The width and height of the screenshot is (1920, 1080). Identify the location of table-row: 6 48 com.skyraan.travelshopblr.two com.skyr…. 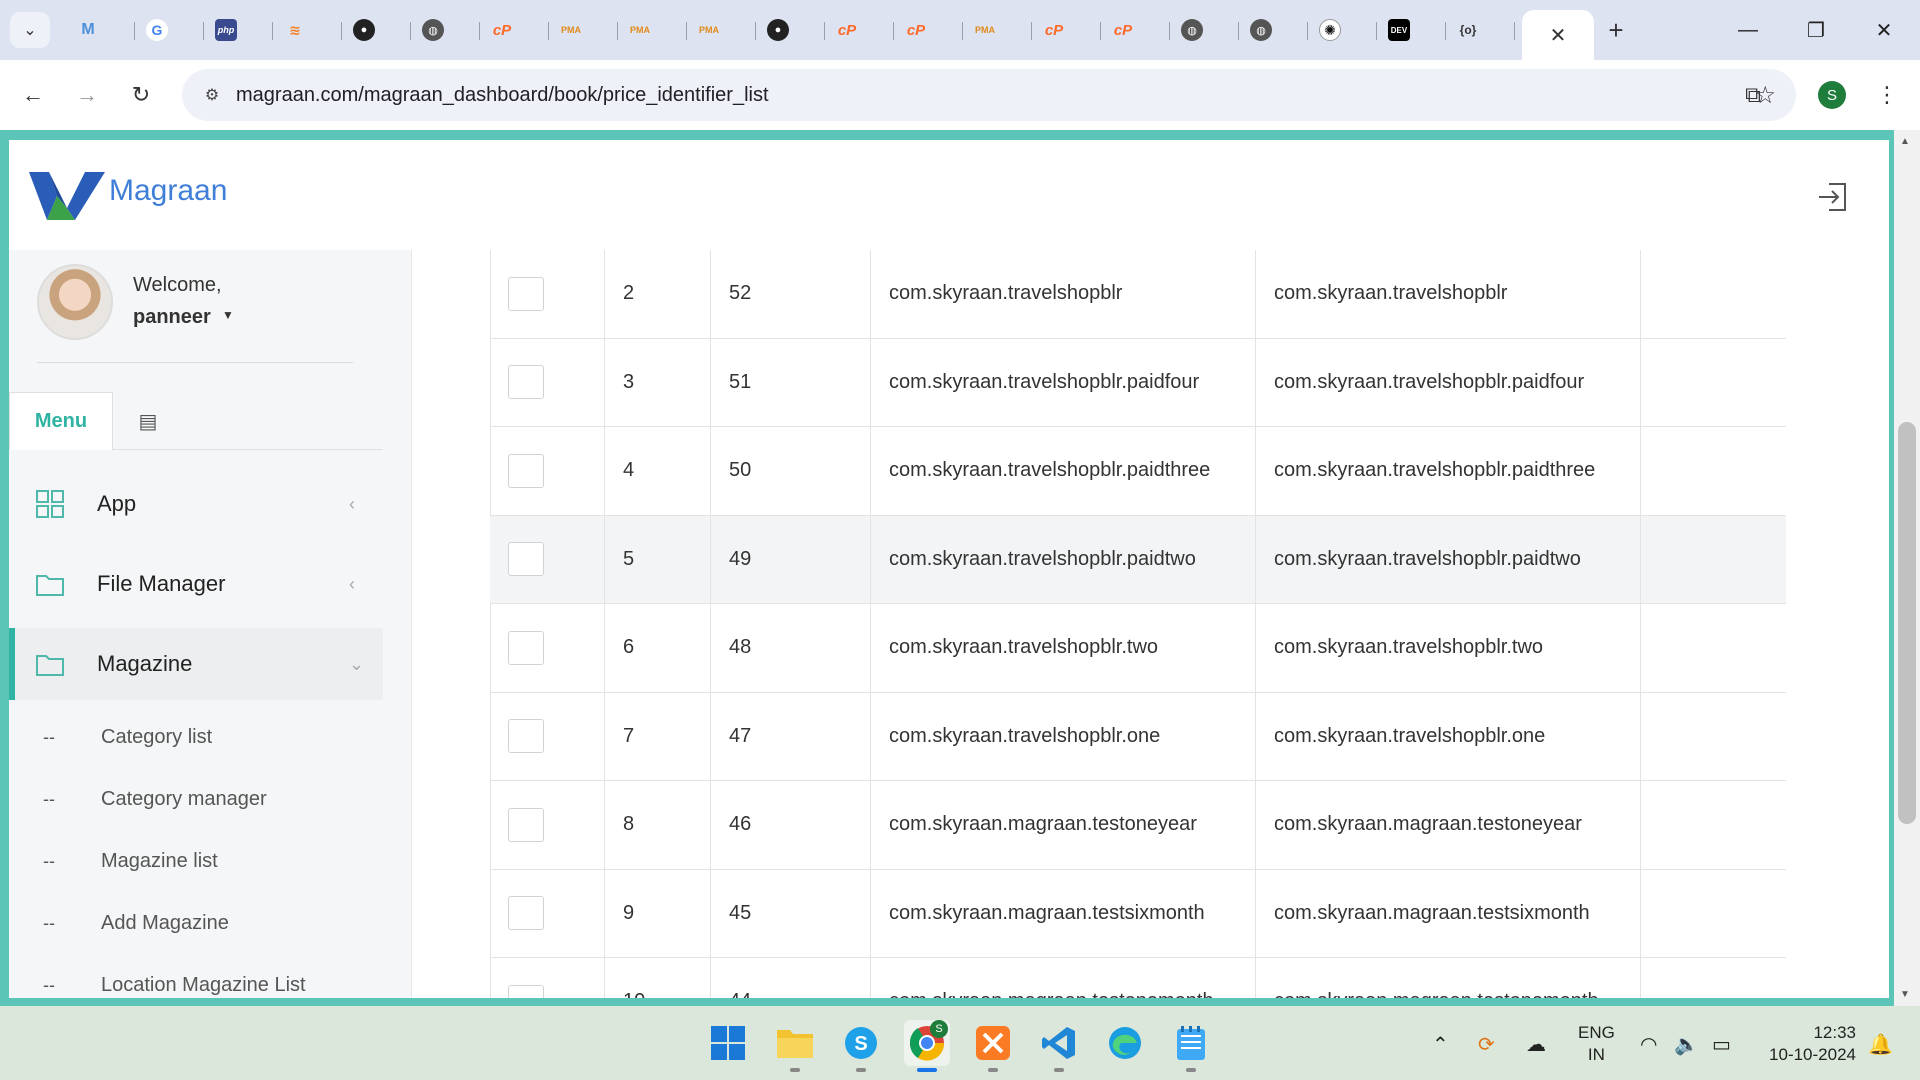
(1138, 648).